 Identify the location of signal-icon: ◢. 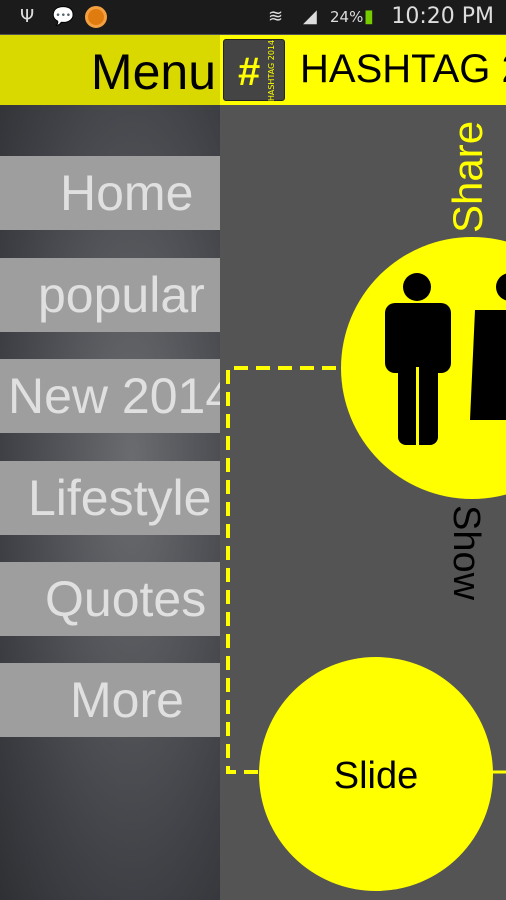
(310, 16).